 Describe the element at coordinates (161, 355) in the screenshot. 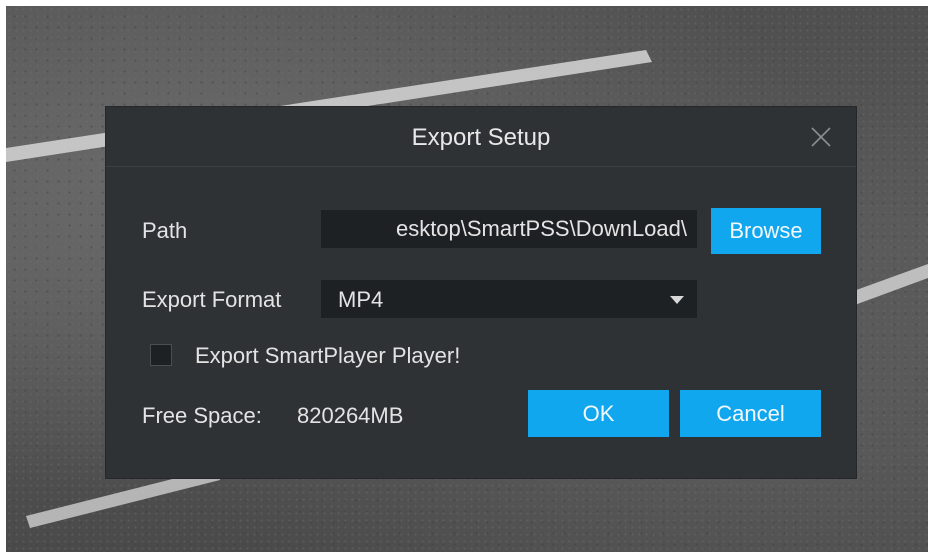

I see `smartplayer-checkbox` at that location.